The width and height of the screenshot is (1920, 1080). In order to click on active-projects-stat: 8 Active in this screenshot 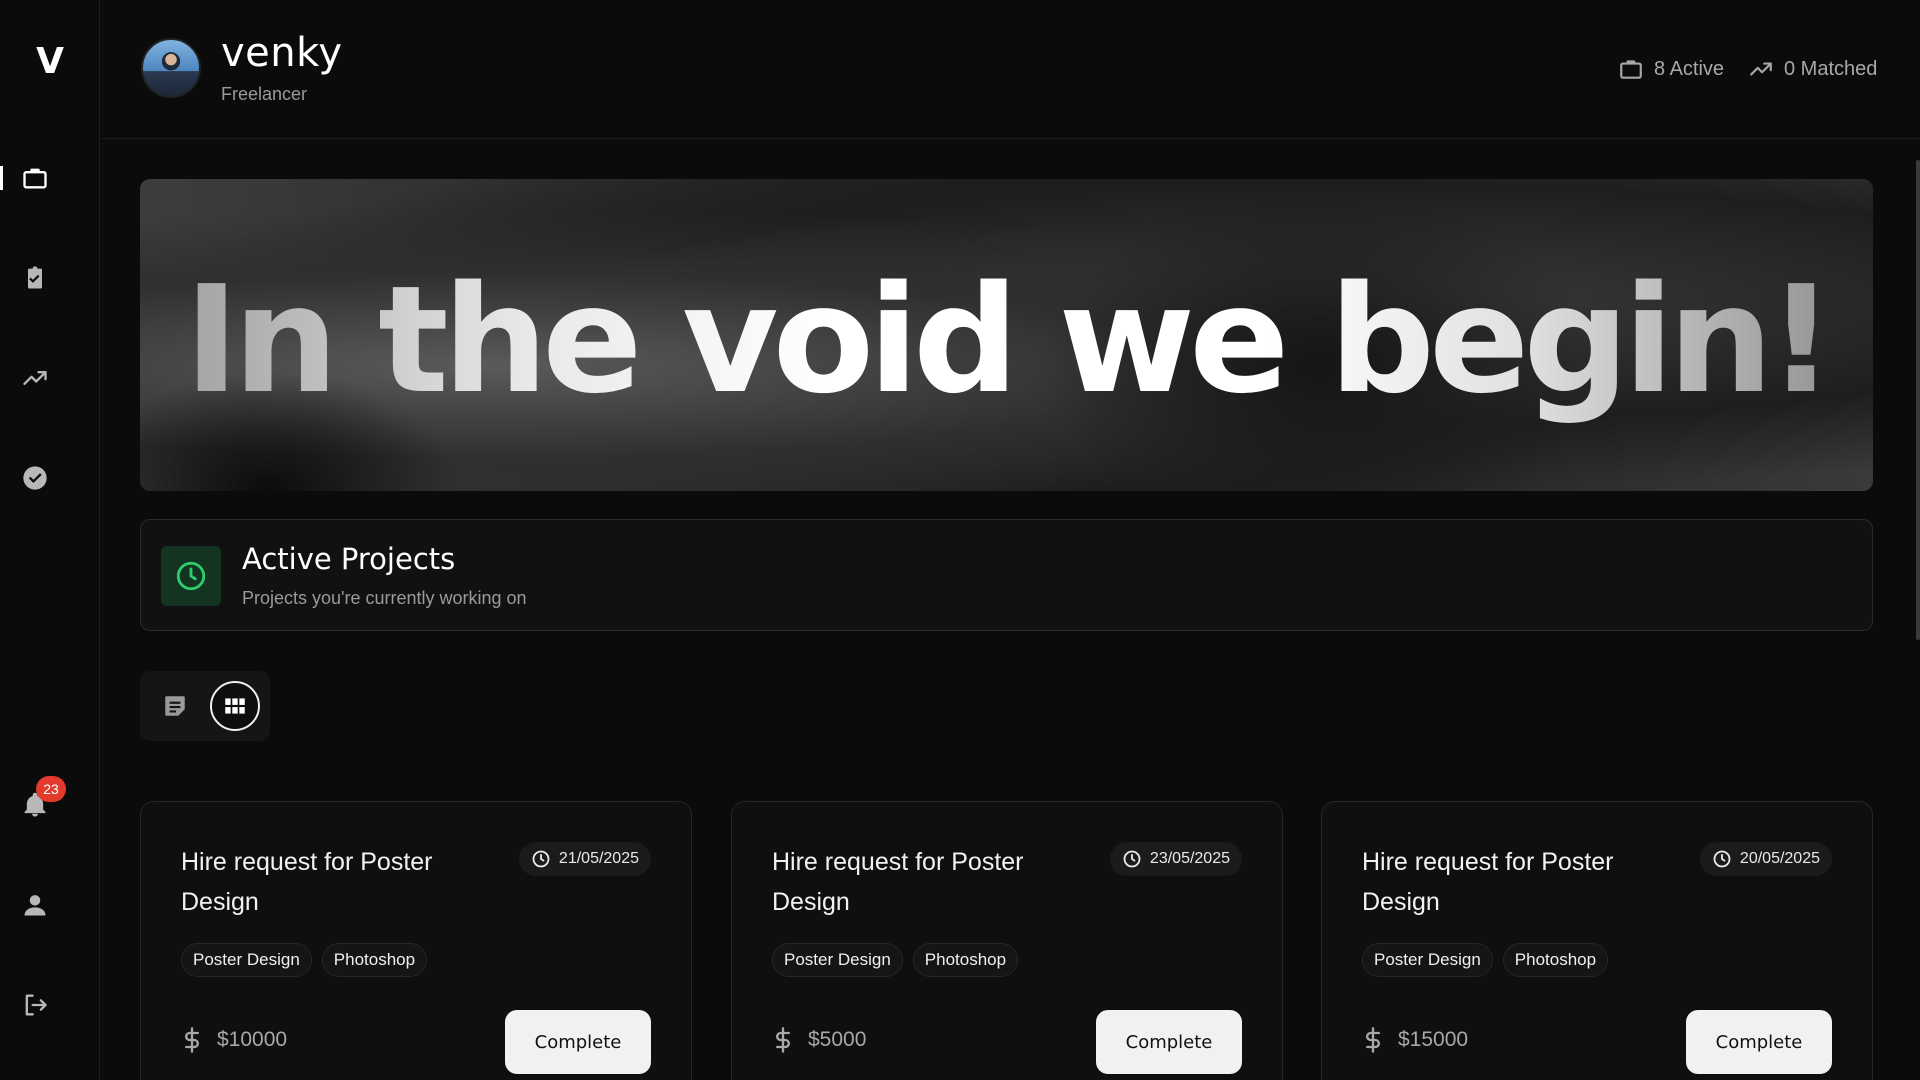, I will do `click(1671, 69)`.